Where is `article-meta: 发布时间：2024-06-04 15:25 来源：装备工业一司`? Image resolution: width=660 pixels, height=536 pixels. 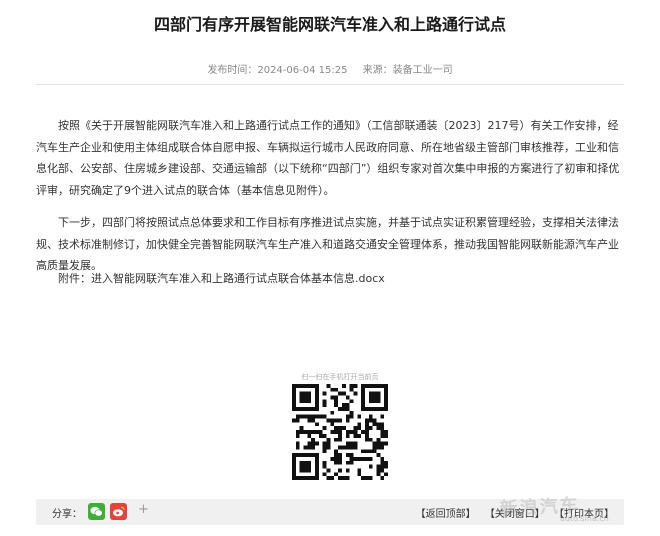 article-meta: 发布时间：2024-06-04 15:25 来源：装备工业一司 is located at coordinates (330, 68).